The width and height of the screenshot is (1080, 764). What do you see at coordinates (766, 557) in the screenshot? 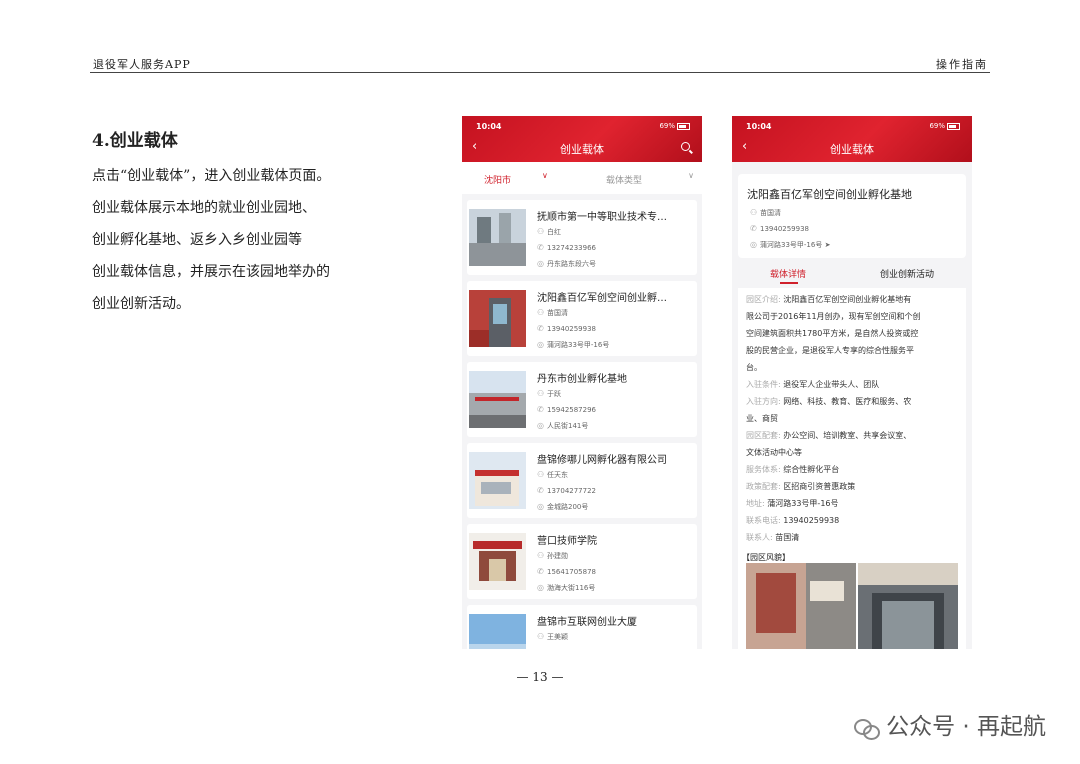
I see `gallery-title: 【园区风貌】` at bounding box center [766, 557].